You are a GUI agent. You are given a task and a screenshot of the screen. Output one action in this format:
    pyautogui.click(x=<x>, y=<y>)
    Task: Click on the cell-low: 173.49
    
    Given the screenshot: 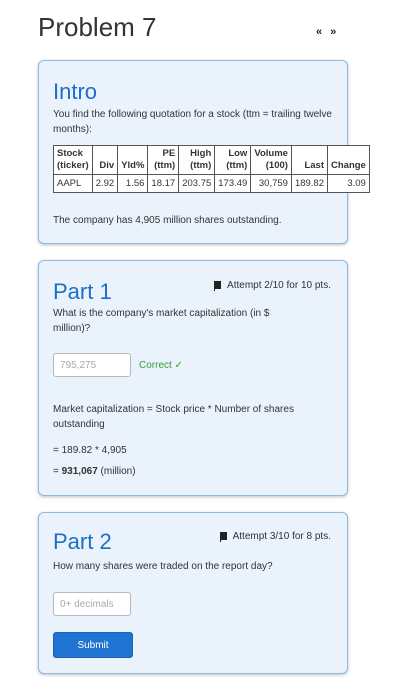 What is the action you would take?
    pyautogui.click(x=233, y=183)
    